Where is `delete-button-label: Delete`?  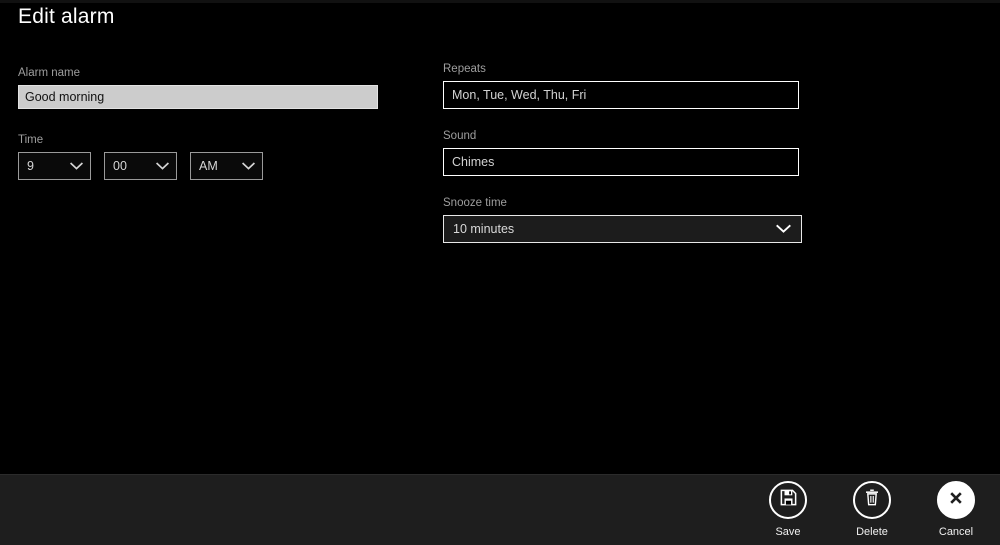 delete-button-label: Delete is located at coordinates (872, 532).